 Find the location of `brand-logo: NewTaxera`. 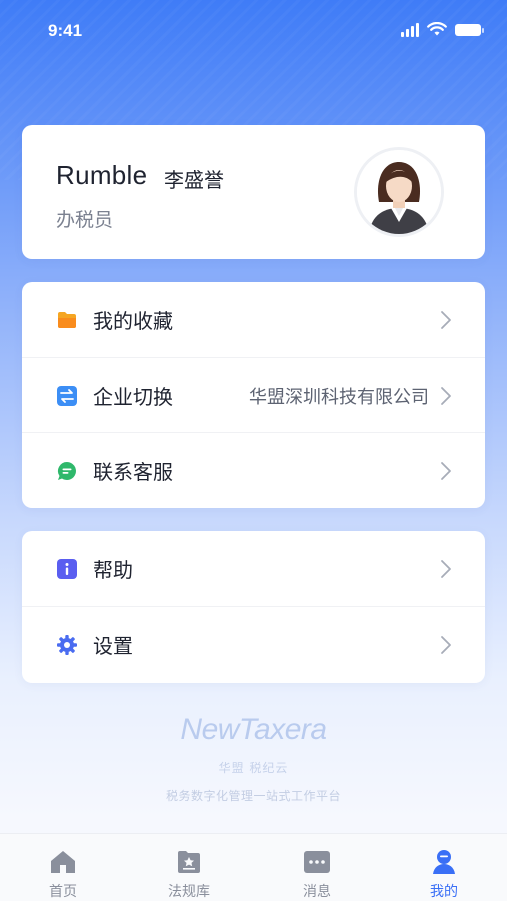

brand-logo: NewTaxera is located at coordinates (253, 730).